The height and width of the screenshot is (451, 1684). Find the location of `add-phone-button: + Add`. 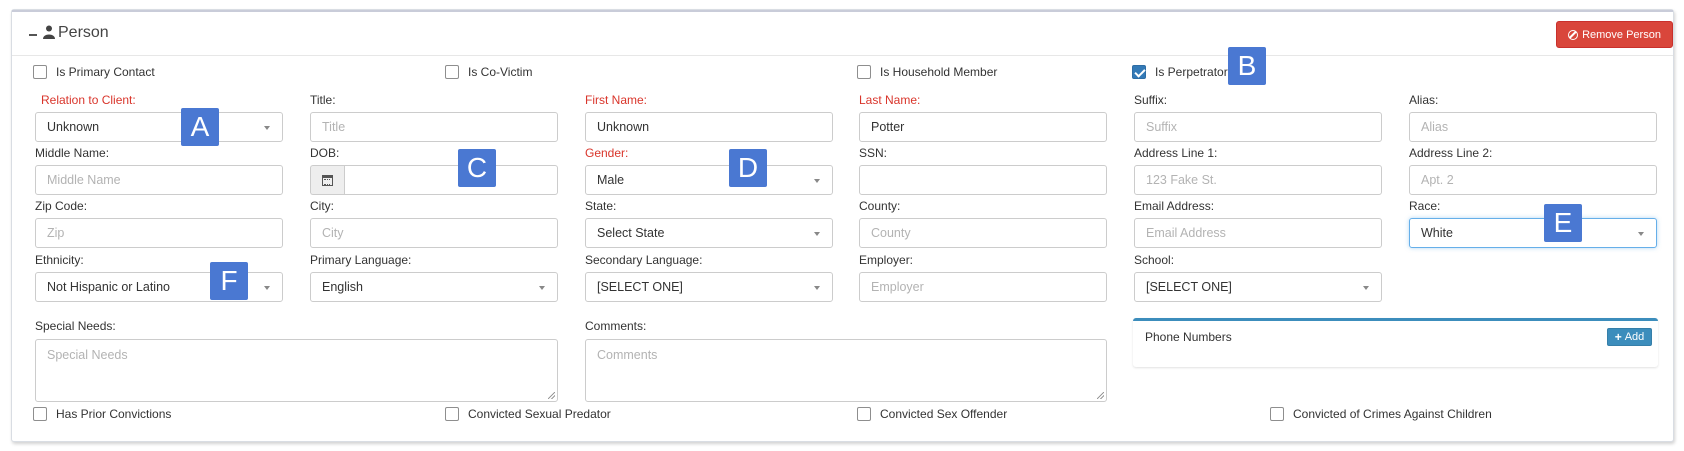

add-phone-button: + Add is located at coordinates (1629, 337).